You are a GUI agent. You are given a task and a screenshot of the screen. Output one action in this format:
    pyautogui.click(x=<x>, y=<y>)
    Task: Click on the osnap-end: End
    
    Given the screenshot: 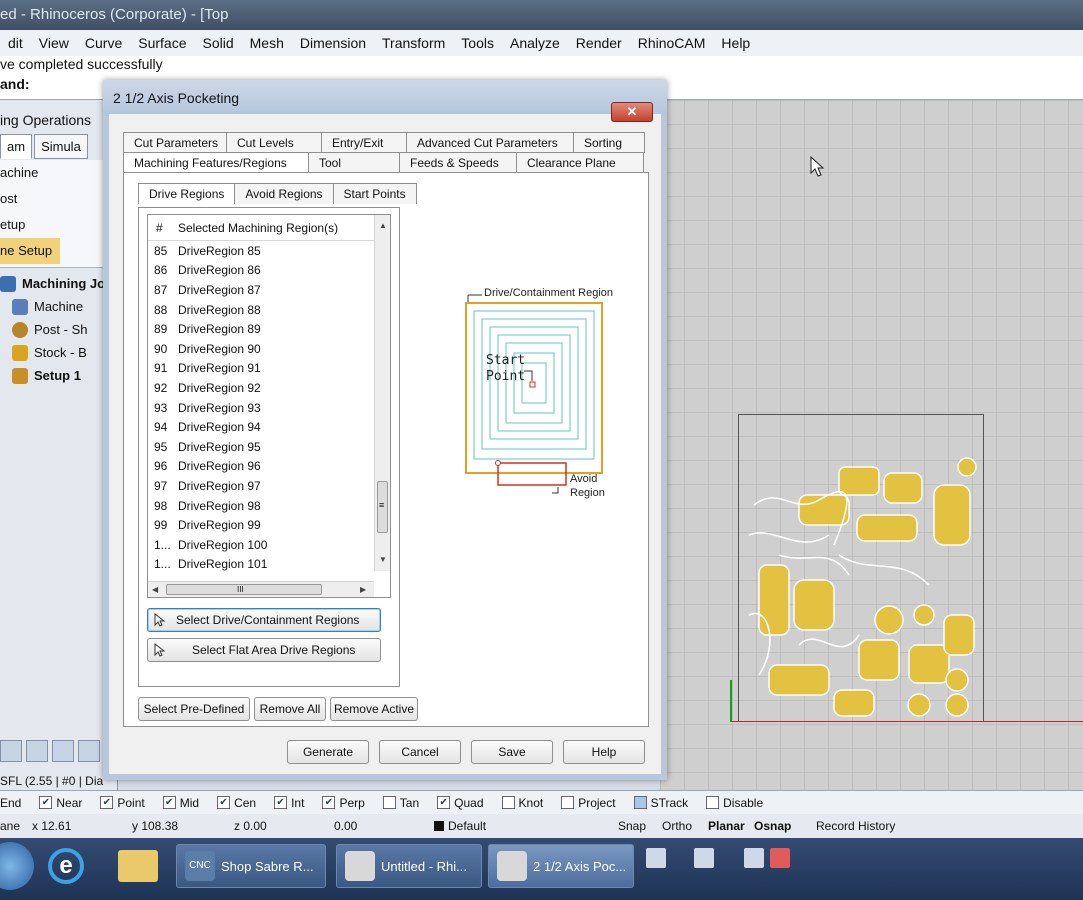 What is the action you would take?
    pyautogui.click(x=10, y=803)
    